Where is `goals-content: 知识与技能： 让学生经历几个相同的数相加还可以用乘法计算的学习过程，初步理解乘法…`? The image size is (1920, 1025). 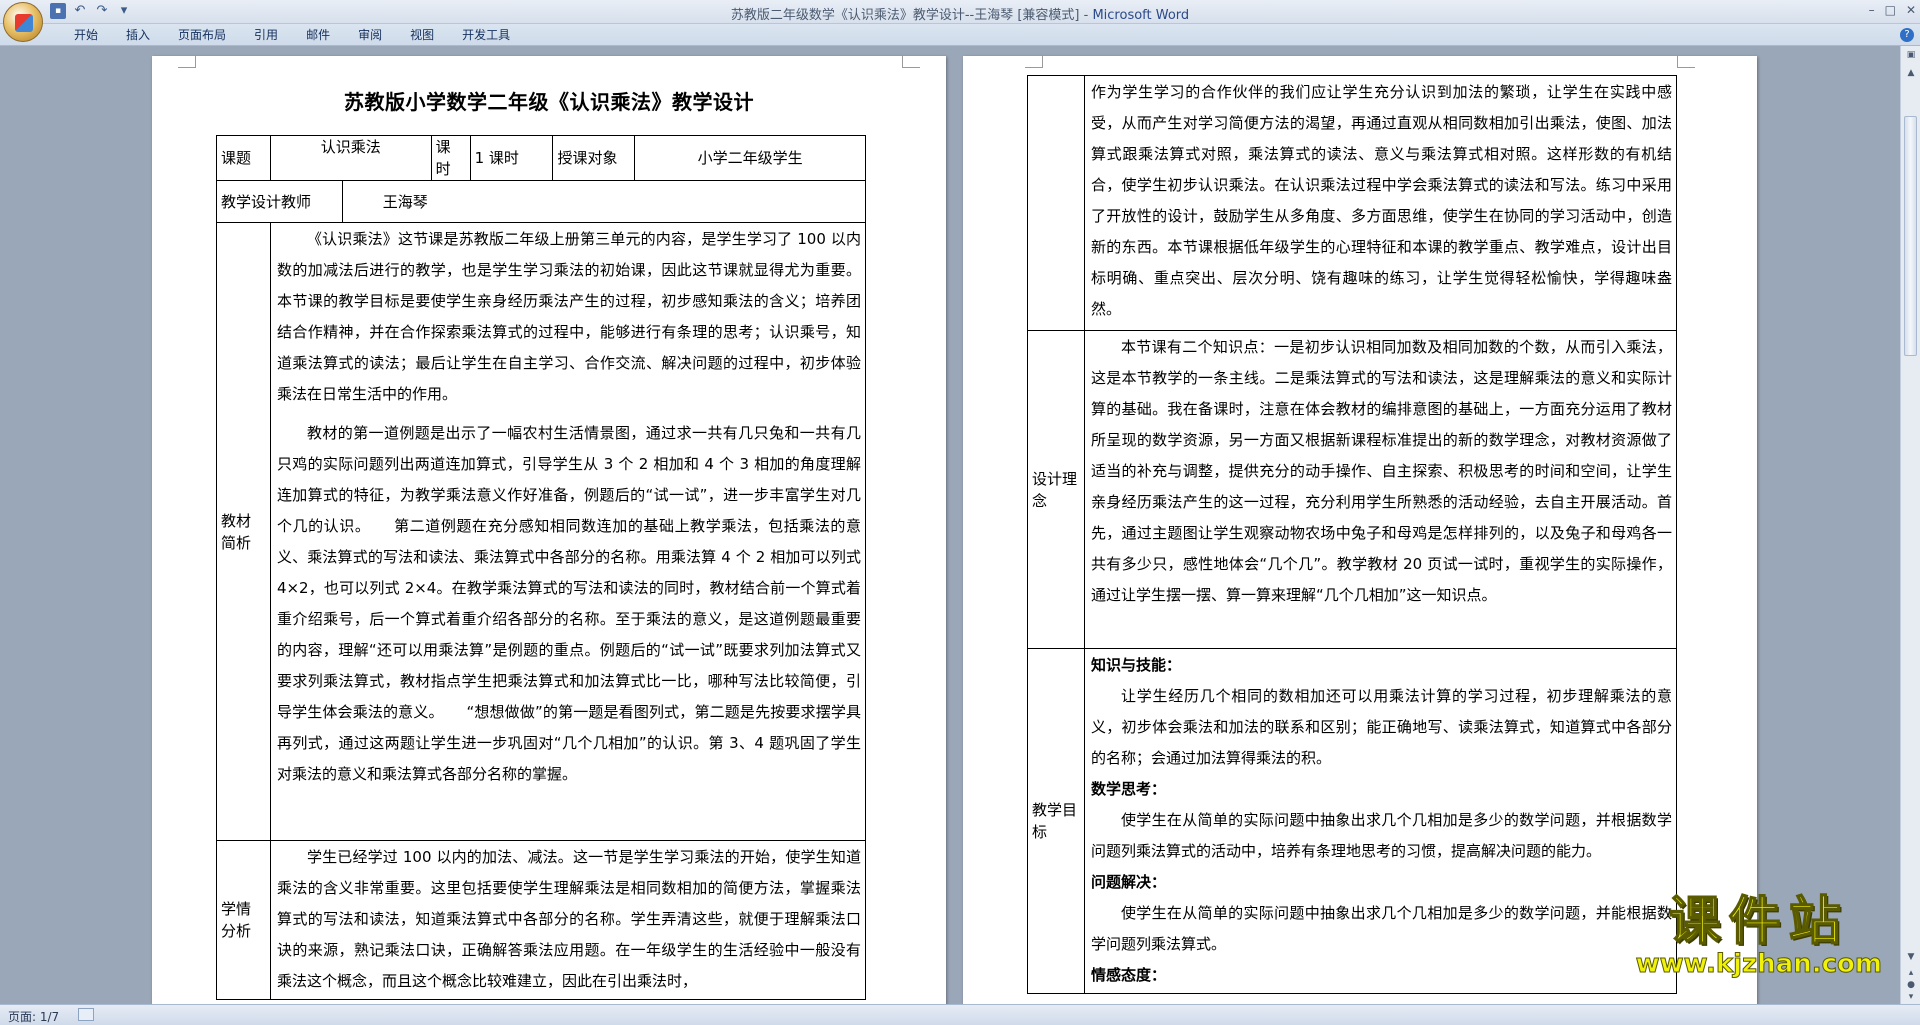
goals-content: 知识与技能： 让学生经历几个相同的数相加还可以用乘法计算的学习过程，初步理解乘法… is located at coordinates (1380, 821).